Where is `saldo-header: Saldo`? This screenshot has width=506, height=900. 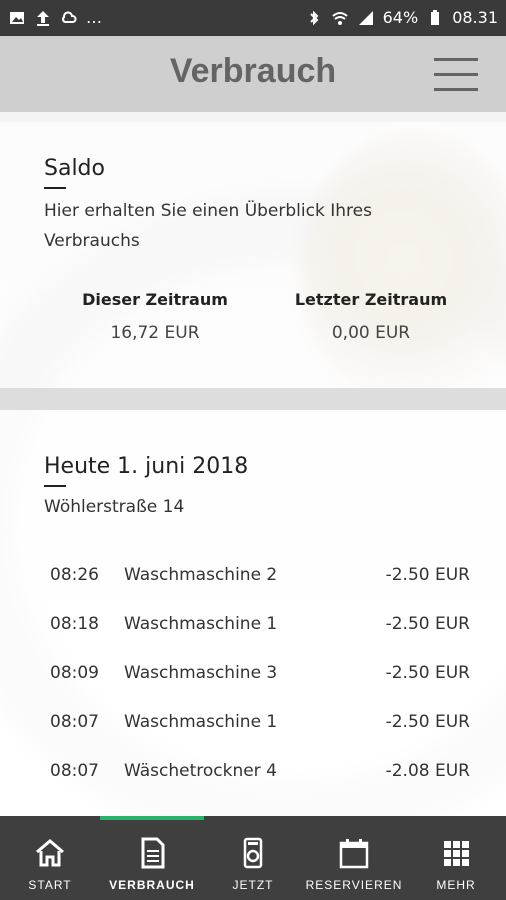 saldo-header: Saldo is located at coordinates (74, 172).